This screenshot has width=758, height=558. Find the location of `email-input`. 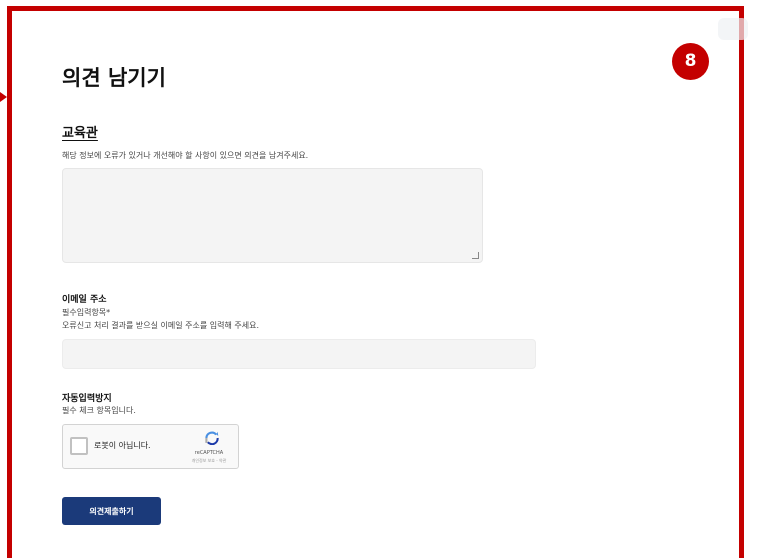

email-input is located at coordinates (299, 354).